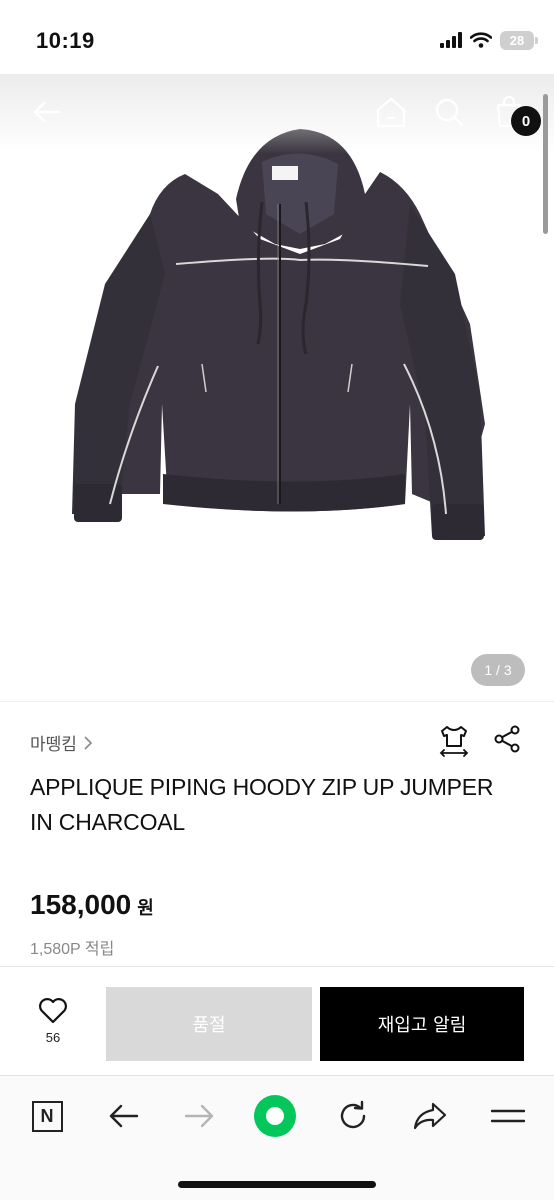  What do you see at coordinates (498, 670) in the screenshot?
I see `gallery-page-indicator: 1 / 3` at bounding box center [498, 670].